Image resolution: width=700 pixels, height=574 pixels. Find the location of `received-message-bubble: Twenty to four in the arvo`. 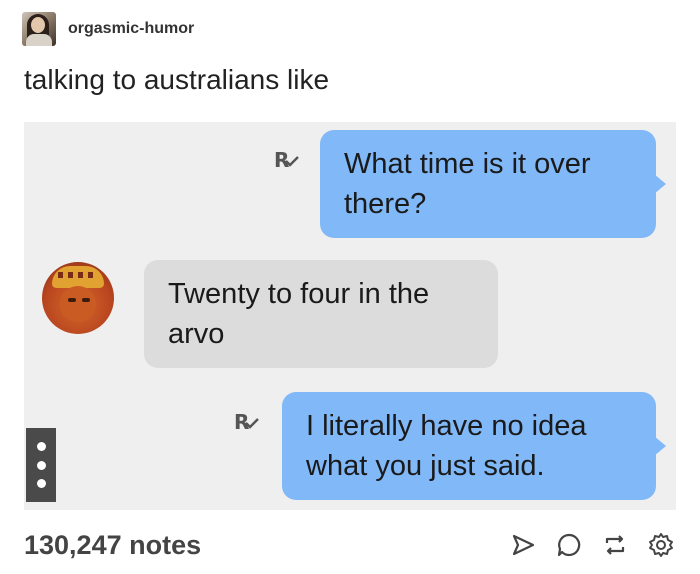

received-message-bubble: Twenty to four in the arvo is located at coordinates (321, 314).